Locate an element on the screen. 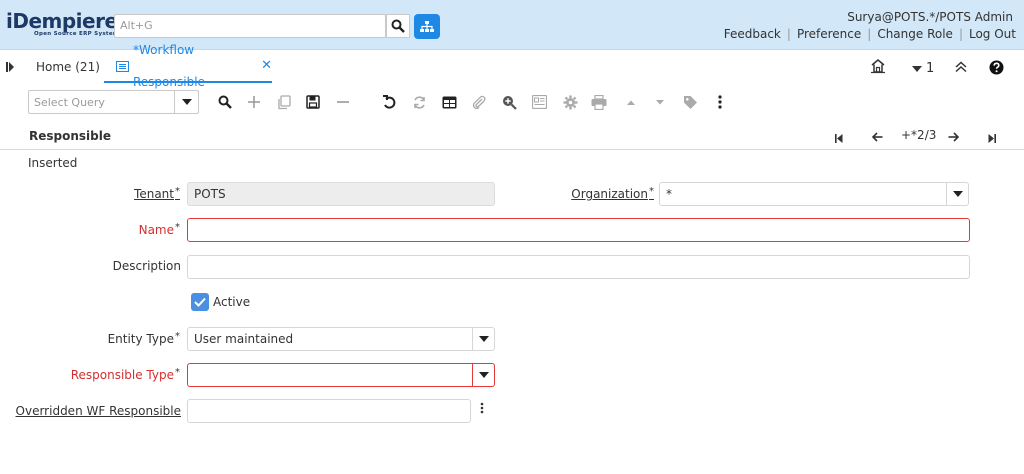 This screenshot has height=474, width=1024. new-record-icon is located at coordinates (254, 102).